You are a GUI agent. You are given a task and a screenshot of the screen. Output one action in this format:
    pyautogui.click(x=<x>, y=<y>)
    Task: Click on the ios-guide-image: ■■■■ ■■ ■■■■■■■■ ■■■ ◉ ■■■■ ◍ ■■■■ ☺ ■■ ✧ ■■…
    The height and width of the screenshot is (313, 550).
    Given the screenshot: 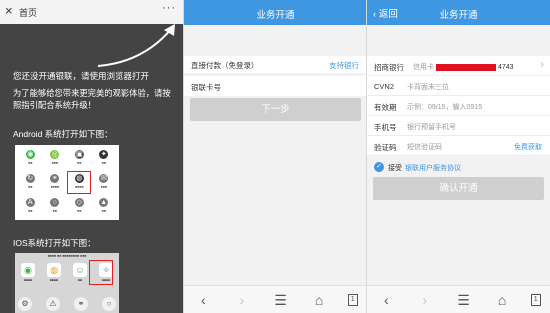 What is the action you would take?
    pyautogui.click(x=67, y=283)
    